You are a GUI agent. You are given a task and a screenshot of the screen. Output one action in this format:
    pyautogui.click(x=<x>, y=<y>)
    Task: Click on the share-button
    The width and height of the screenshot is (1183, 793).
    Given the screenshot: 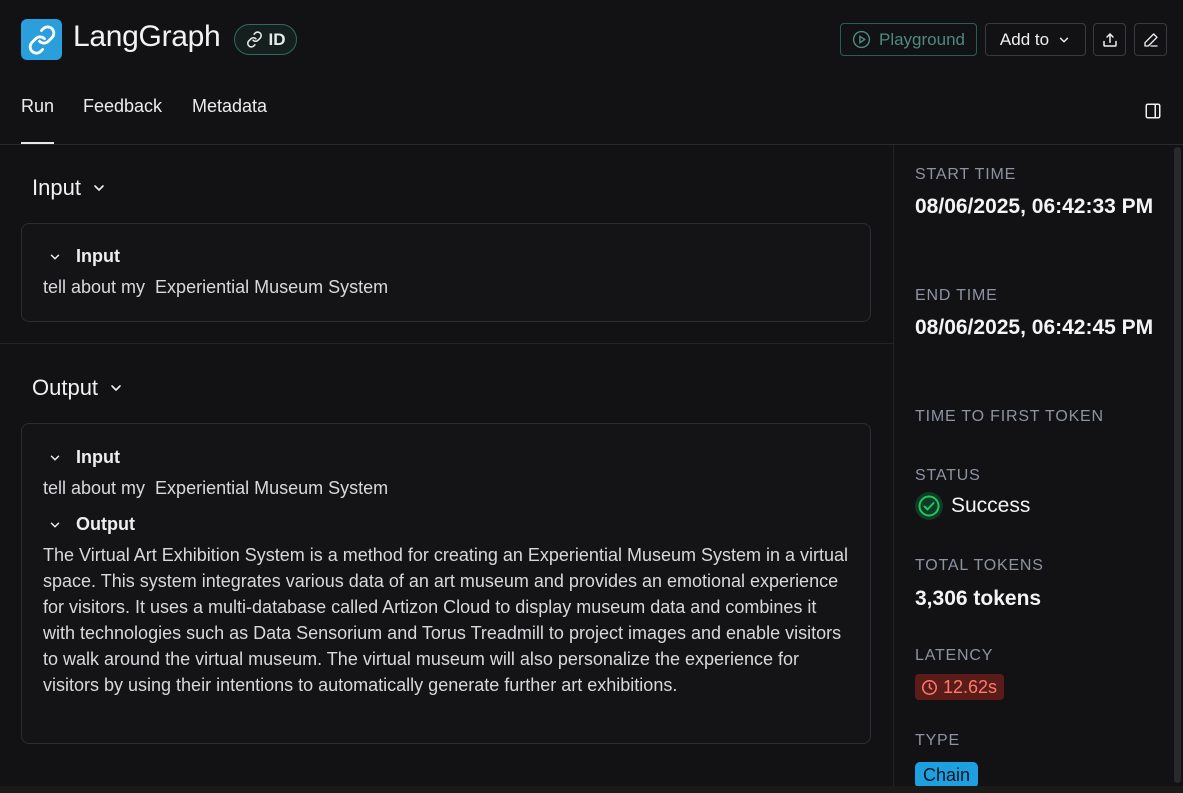 What is the action you would take?
    pyautogui.click(x=1109, y=39)
    